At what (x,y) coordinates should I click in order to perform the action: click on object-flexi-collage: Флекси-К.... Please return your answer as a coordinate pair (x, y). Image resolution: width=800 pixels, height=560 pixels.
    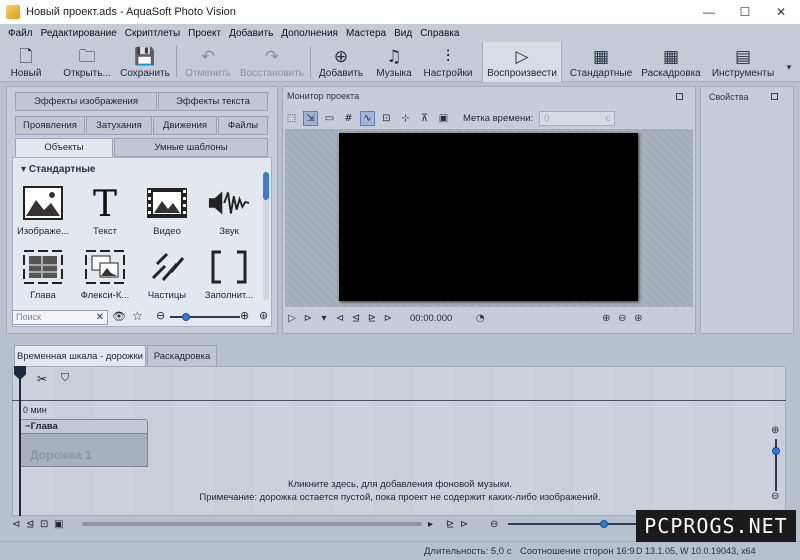
    Looking at the image, I should click on (105, 282).